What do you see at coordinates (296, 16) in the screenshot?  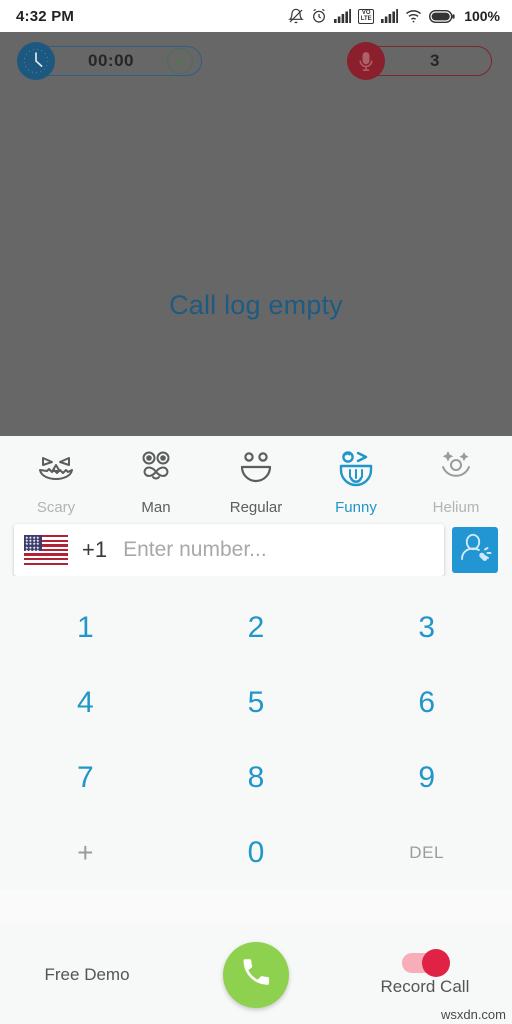 I see `bell-muted-icon` at bounding box center [296, 16].